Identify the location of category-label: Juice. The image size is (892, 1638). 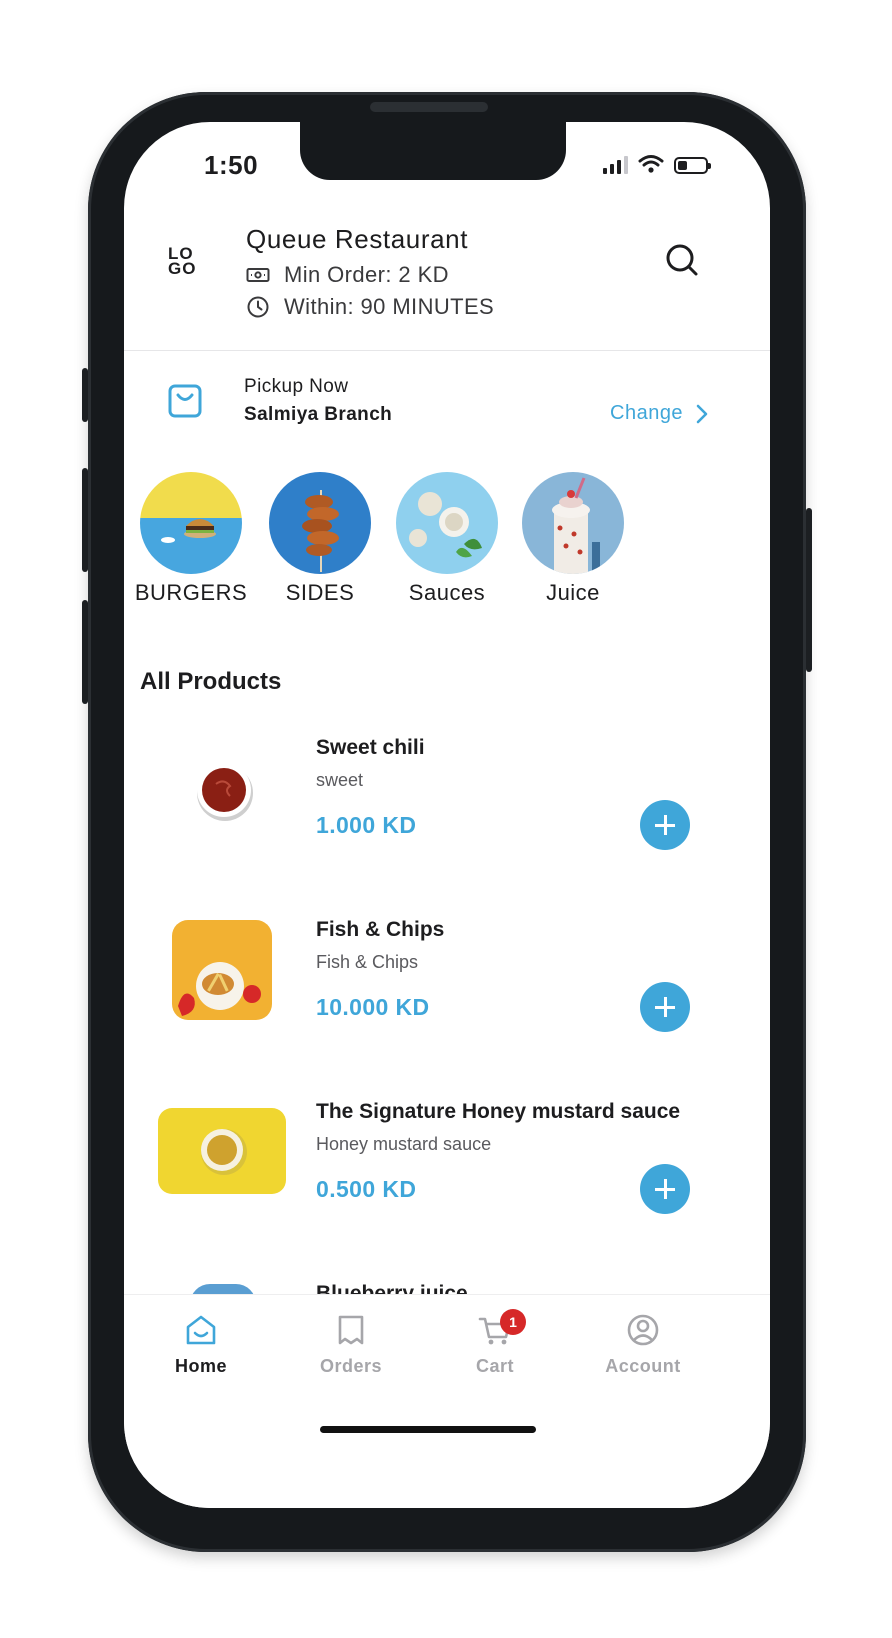
(573, 592).